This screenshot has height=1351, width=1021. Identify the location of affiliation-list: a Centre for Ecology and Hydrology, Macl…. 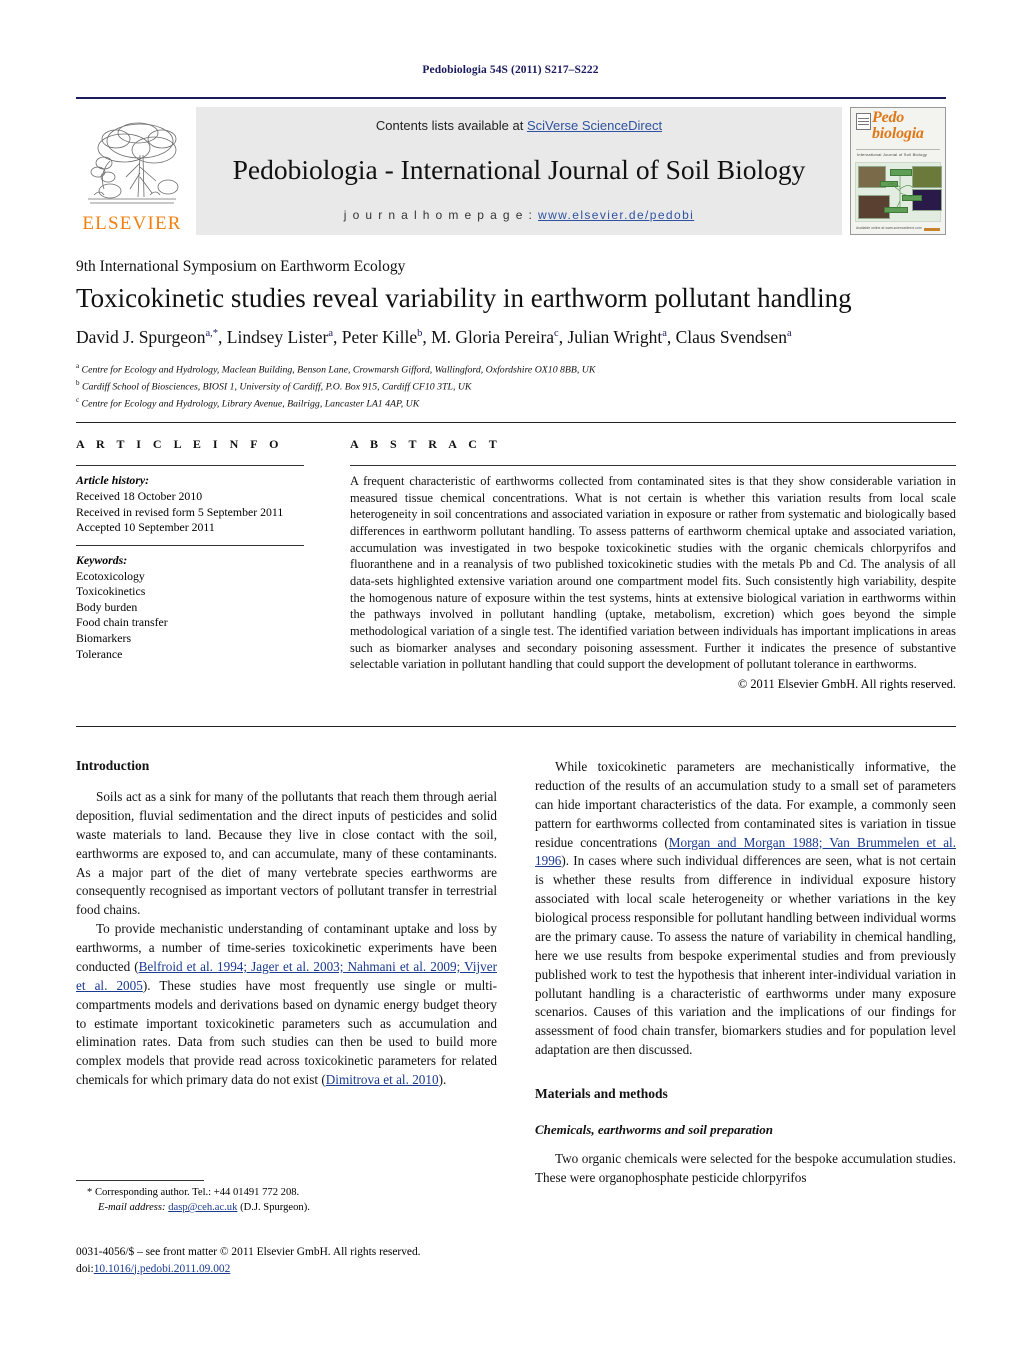
(516, 386).